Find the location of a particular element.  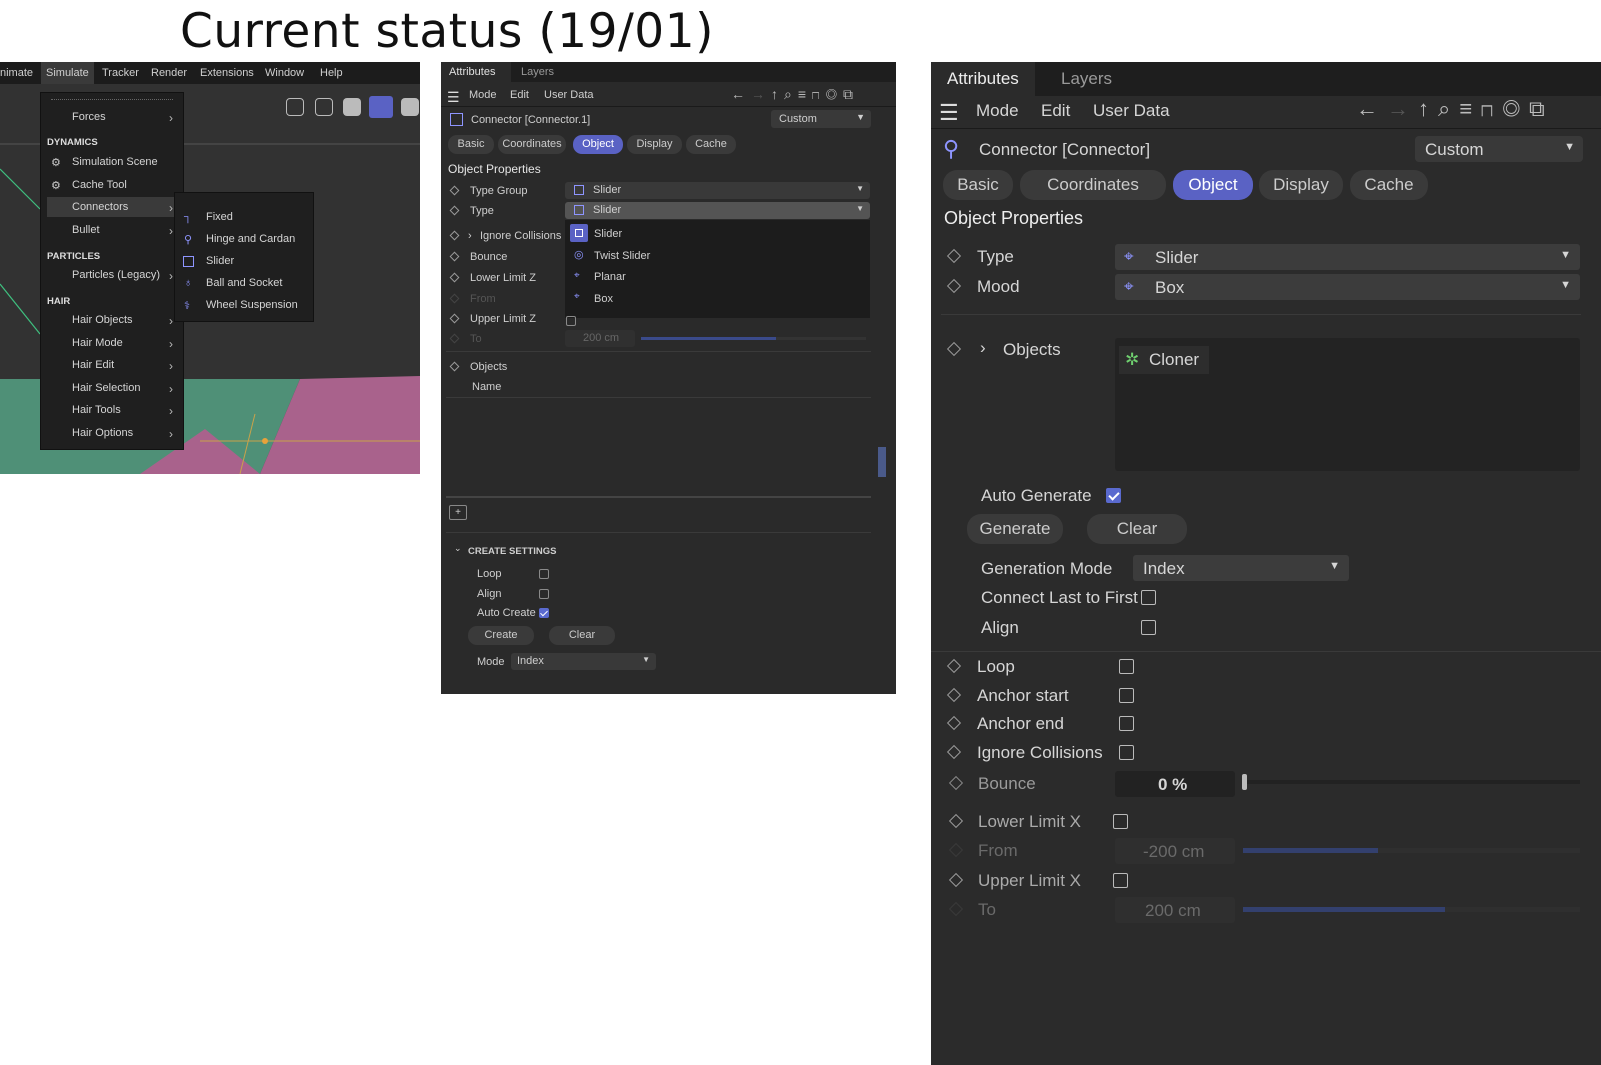

menu-item-forces: Forces › is located at coordinates (112, 117).